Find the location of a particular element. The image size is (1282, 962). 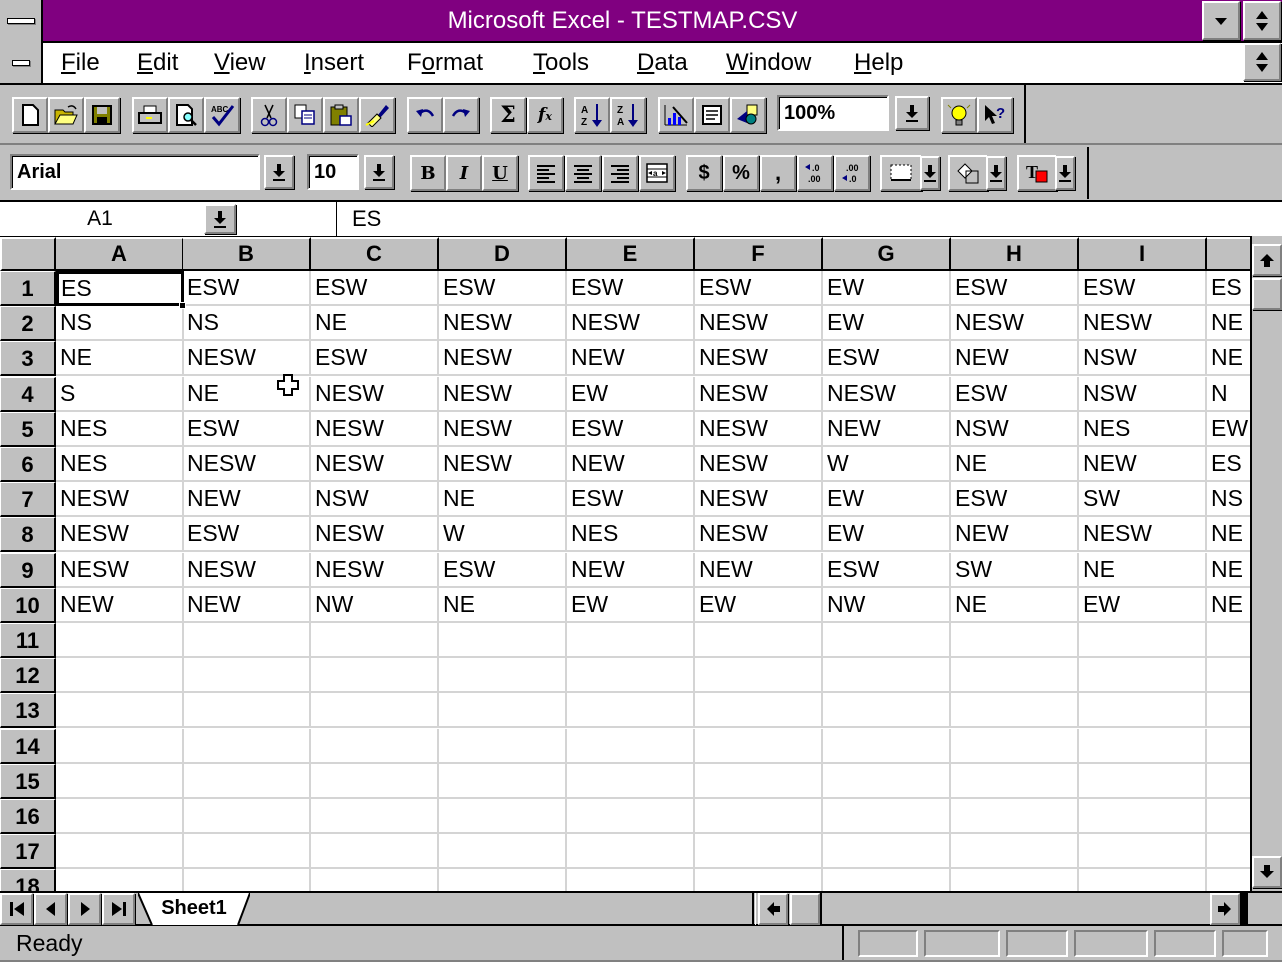

row-header: 3 is located at coordinates (28, 358).